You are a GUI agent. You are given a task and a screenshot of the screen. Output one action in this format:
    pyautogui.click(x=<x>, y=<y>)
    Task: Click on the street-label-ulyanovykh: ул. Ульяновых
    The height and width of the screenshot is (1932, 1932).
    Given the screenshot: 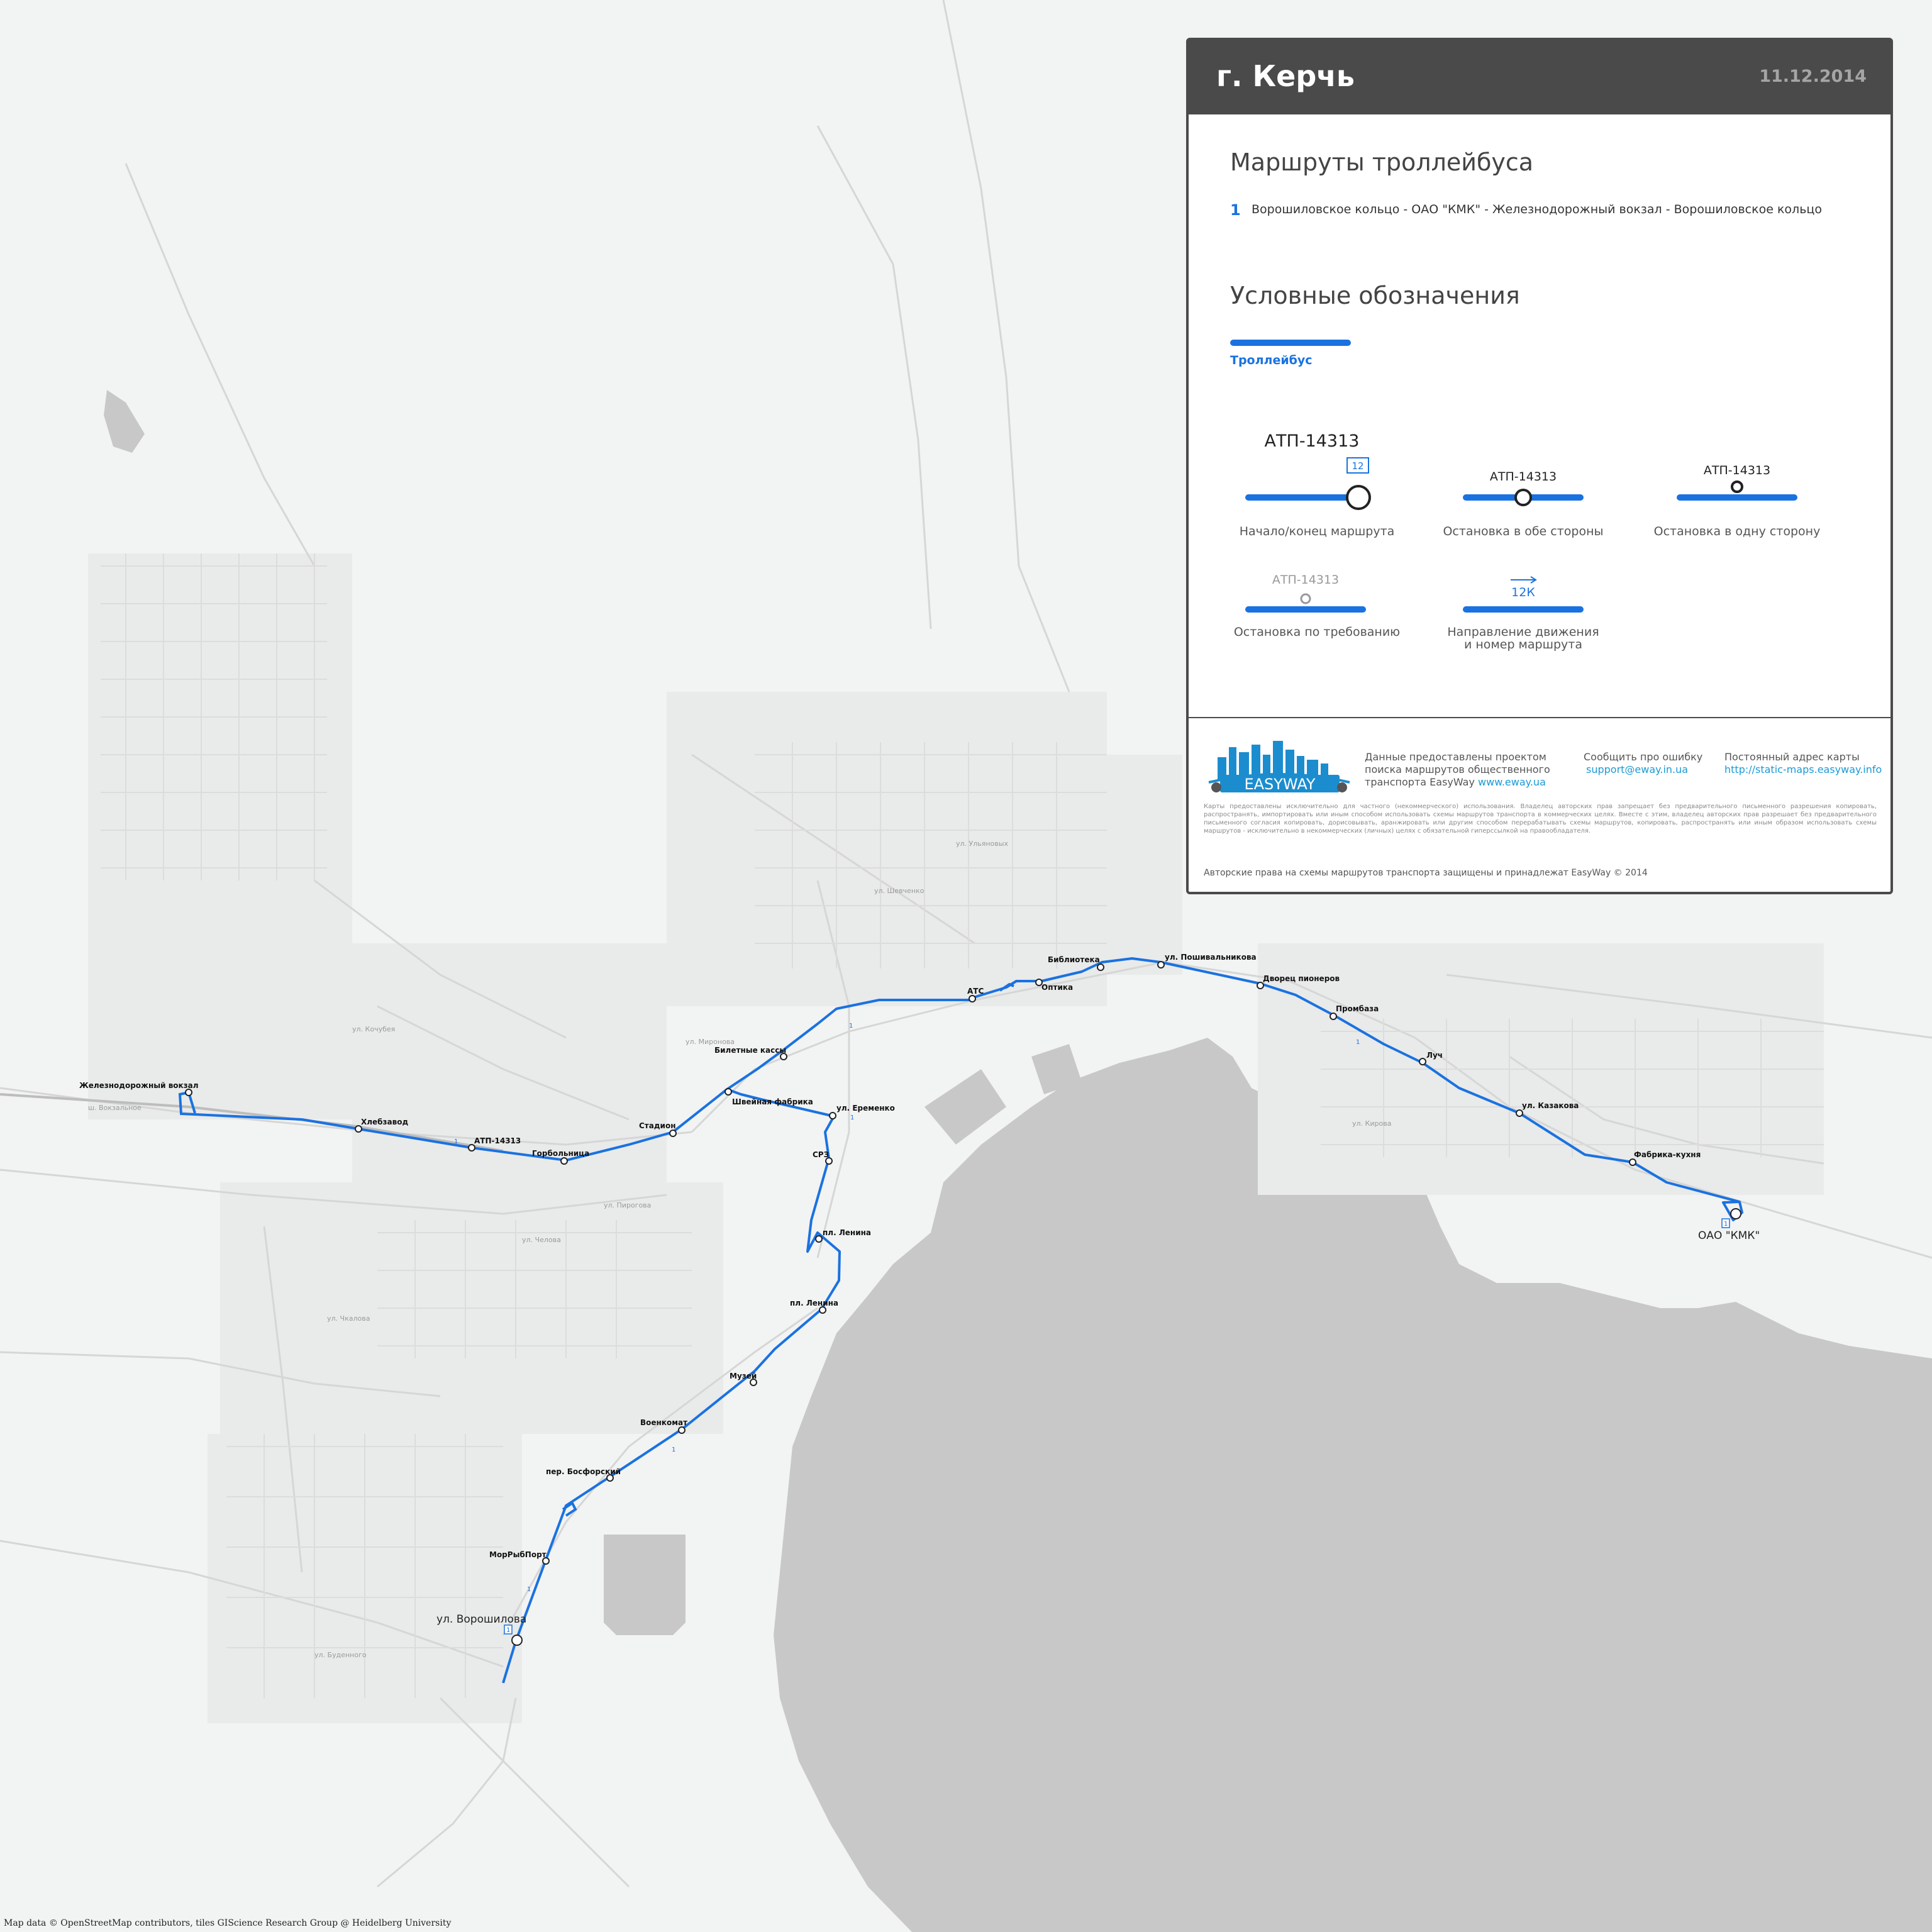 What is the action you would take?
    pyautogui.click(x=982, y=844)
    